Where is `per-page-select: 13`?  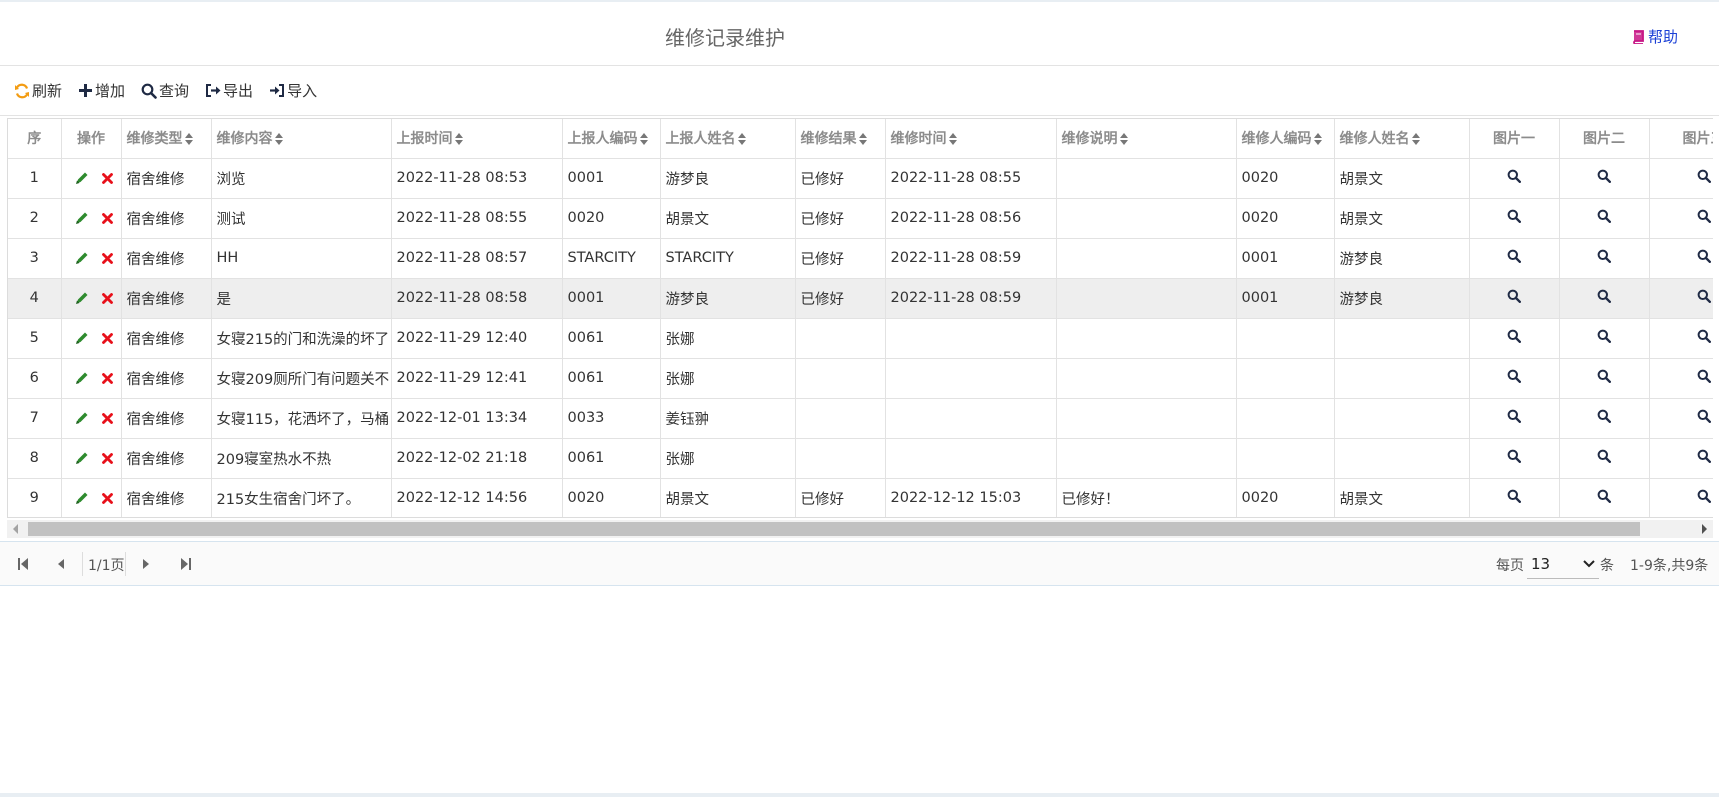 per-page-select: 13 is located at coordinates (1563, 564).